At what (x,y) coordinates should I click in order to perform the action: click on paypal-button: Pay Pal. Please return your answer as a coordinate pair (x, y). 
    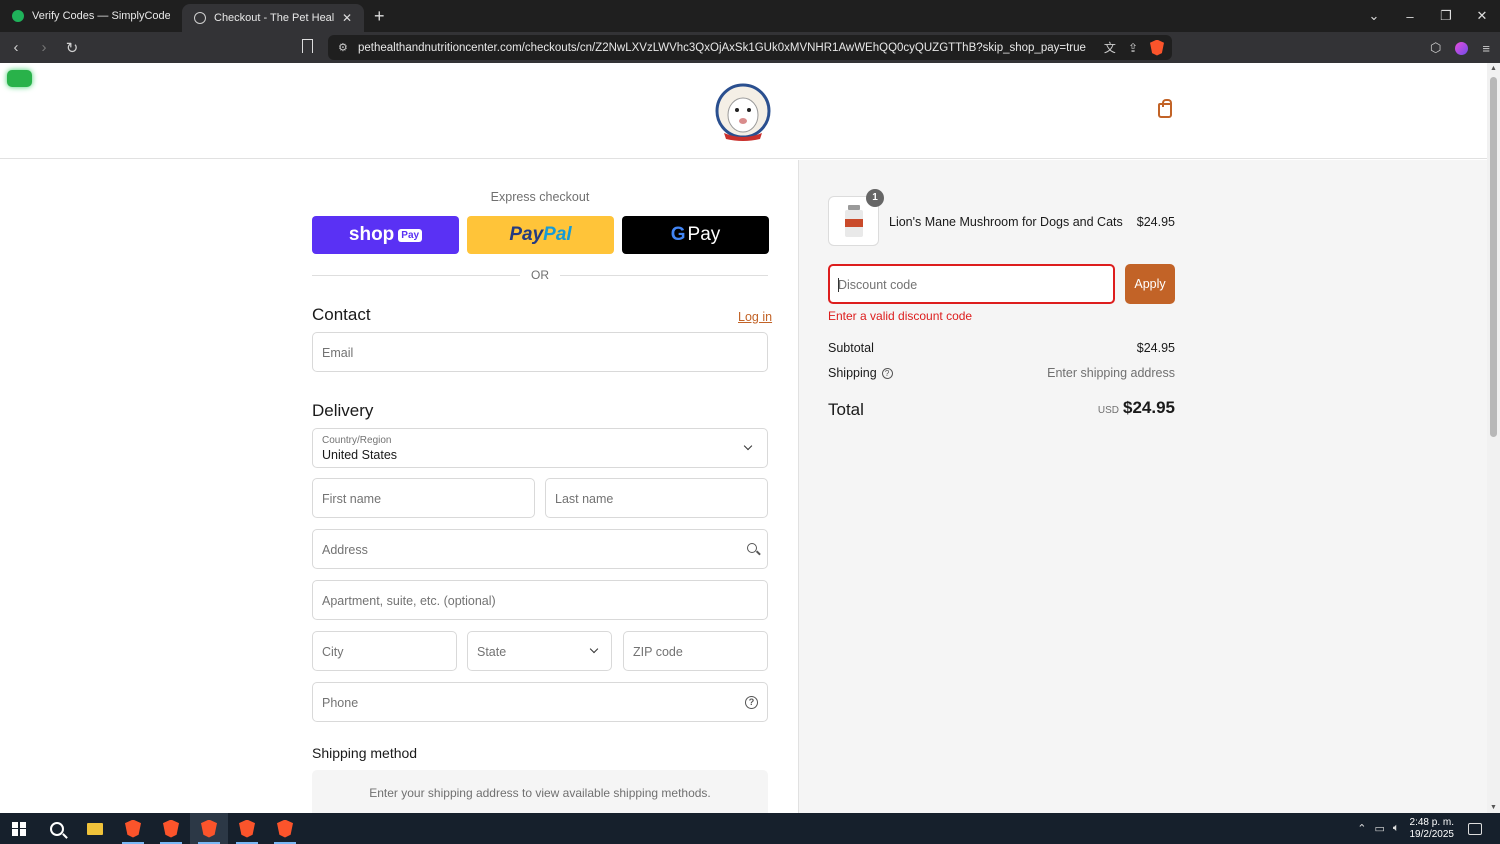
    Looking at the image, I should click on (540, 235).